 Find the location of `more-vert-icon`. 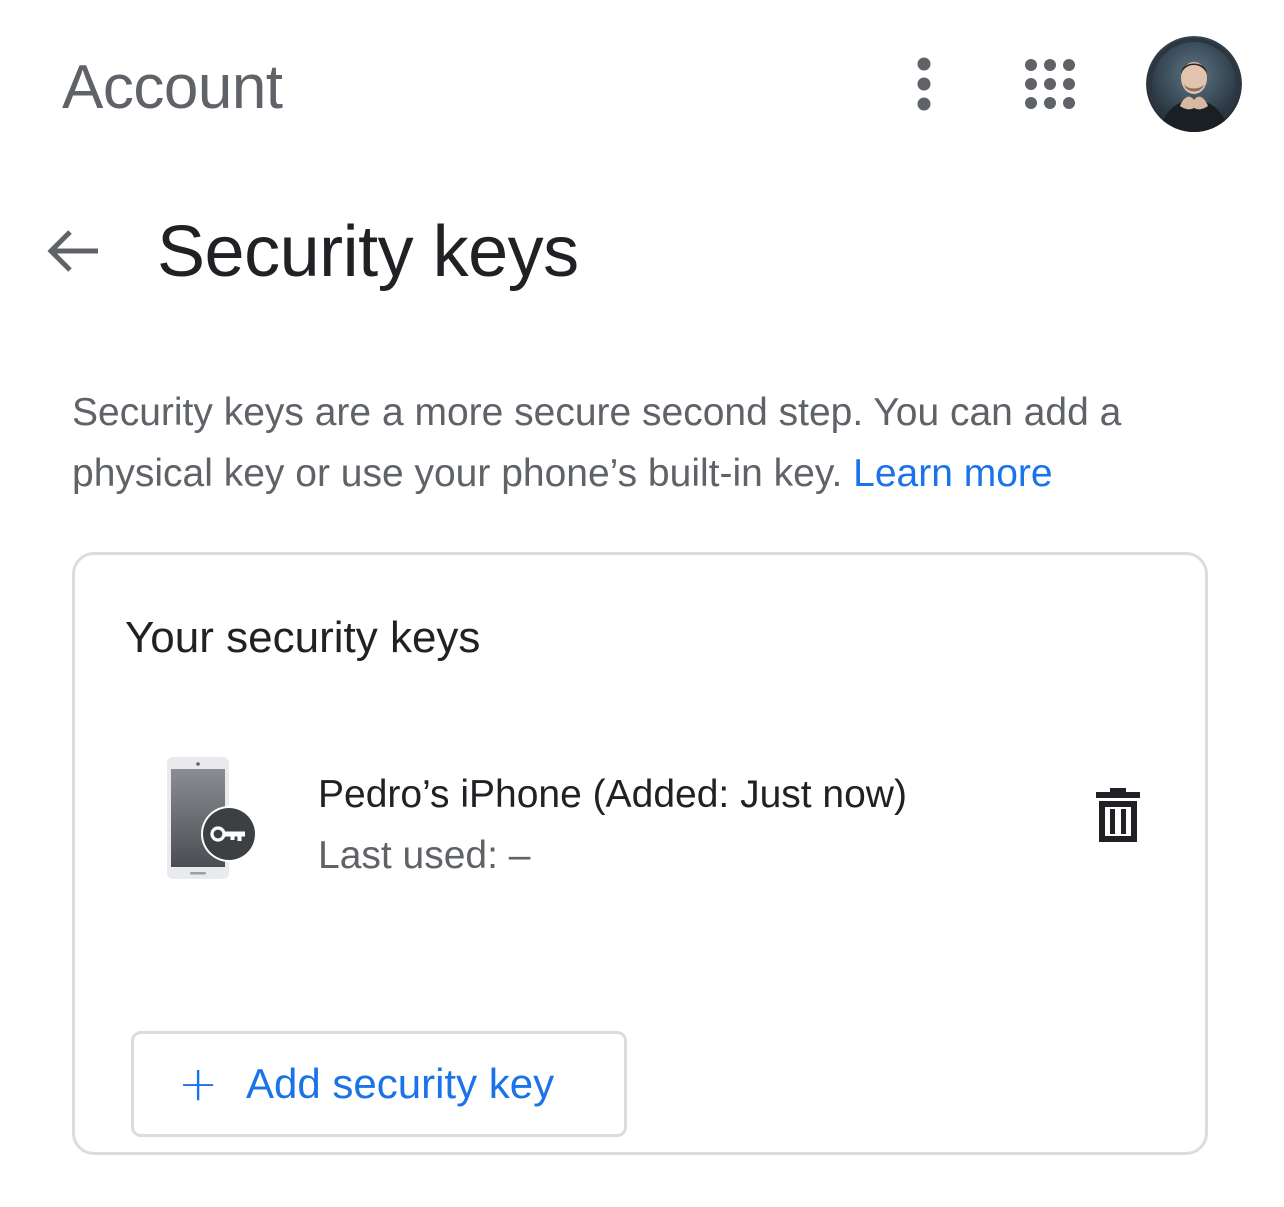

more-vert-icon is located at coordinates (924, 84).